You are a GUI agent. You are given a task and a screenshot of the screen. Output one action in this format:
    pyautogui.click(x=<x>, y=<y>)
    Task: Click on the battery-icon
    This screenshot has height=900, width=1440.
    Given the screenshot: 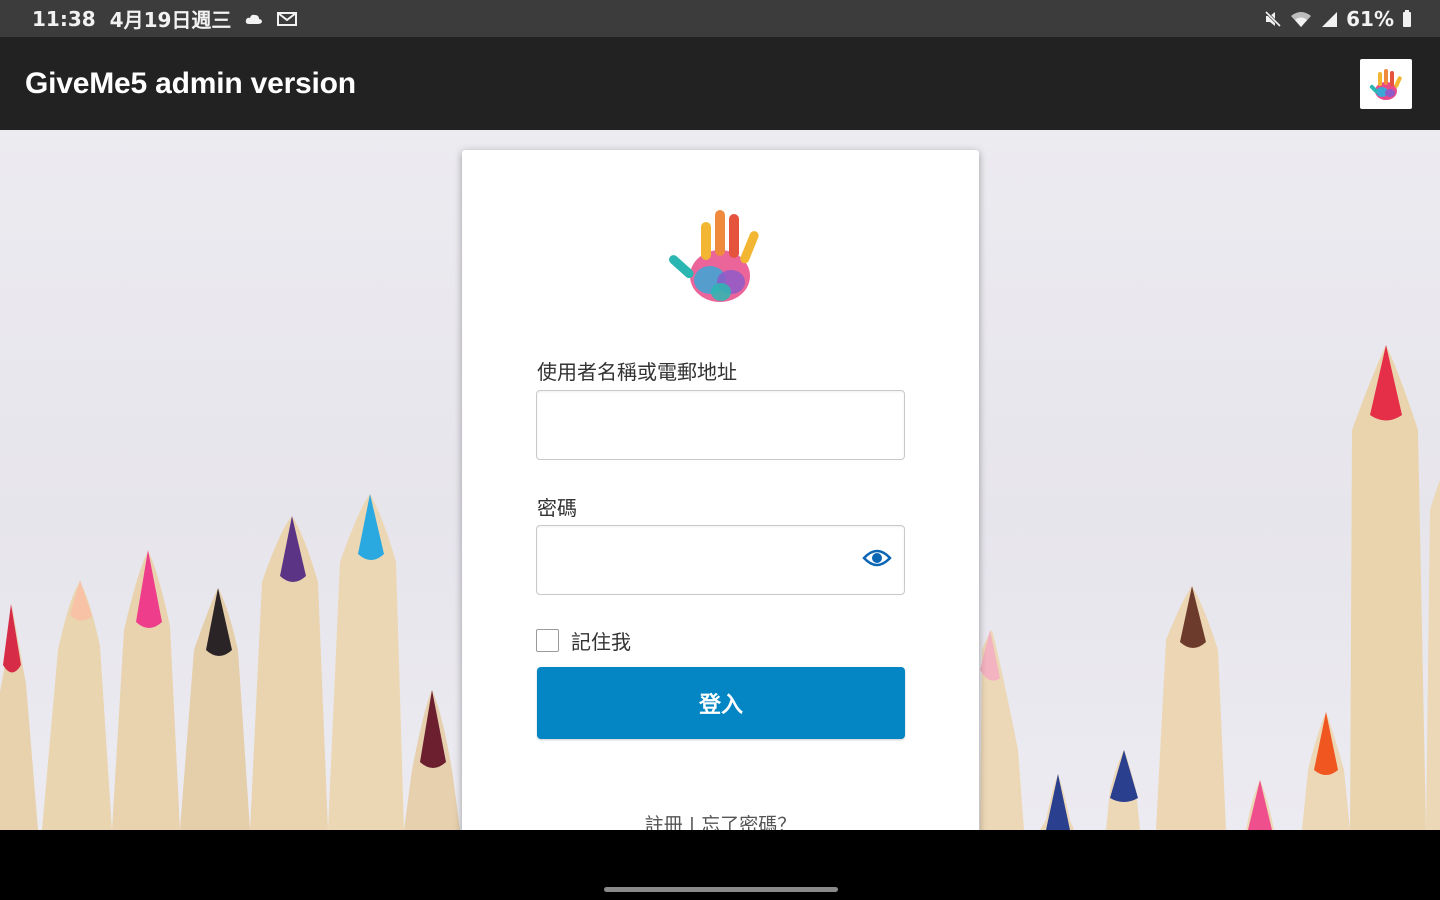 What is the action you would take?
    pyautogui.click(x=1407, y=18)
    